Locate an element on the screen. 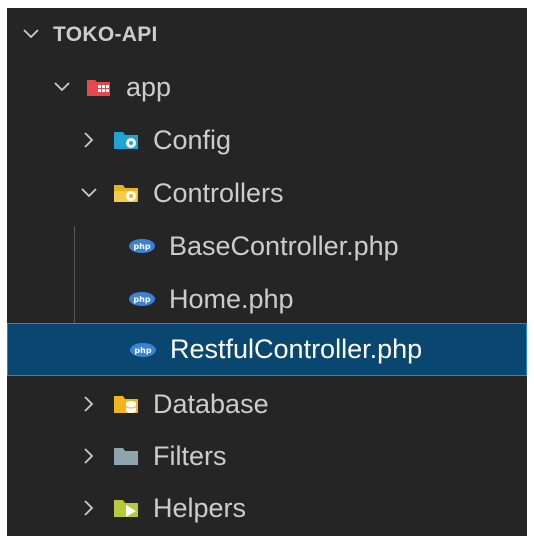 Image resolution: width=534 pixels, height=537 pixels. root-folder-label: TOKO-API is located at coordinates (105, 34).